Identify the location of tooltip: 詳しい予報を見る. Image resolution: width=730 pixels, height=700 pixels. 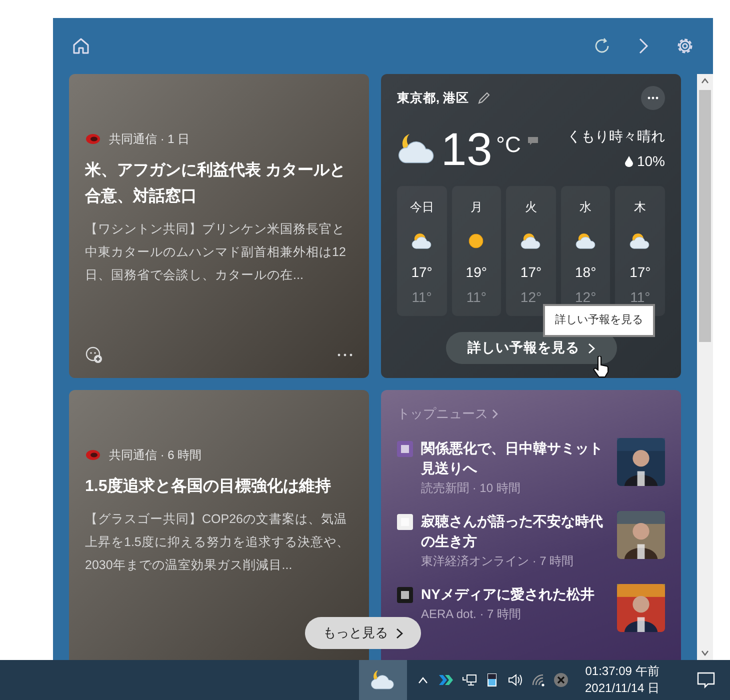
(599, 320).